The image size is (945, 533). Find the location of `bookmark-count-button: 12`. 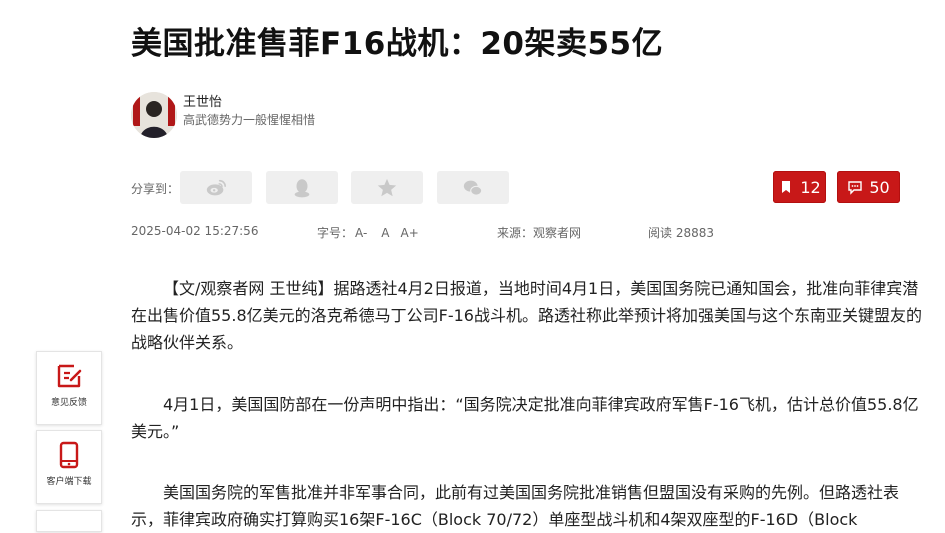

bookmark-count-button: 12 is located at coordinates (799, 187).